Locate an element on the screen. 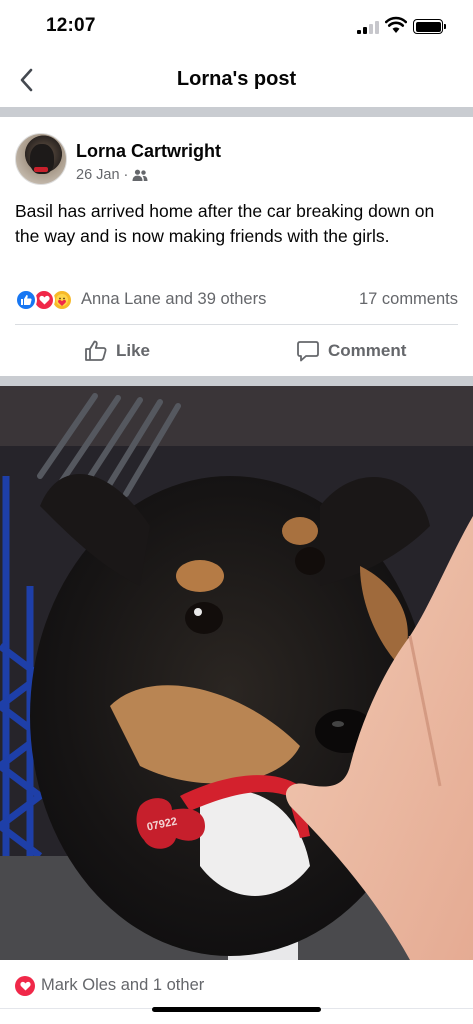  love-icon is located at coordinates (25, 986).